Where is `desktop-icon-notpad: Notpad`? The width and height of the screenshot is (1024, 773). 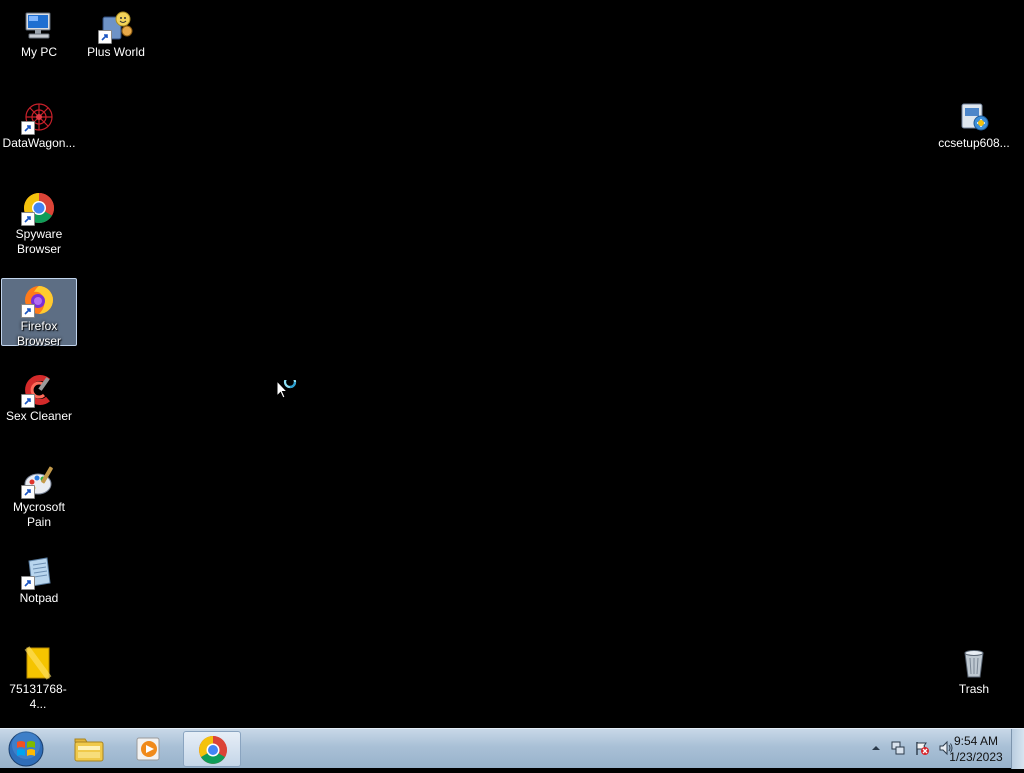
desktop-icon-notpad: Notpad is located at coordinates (39, 578).